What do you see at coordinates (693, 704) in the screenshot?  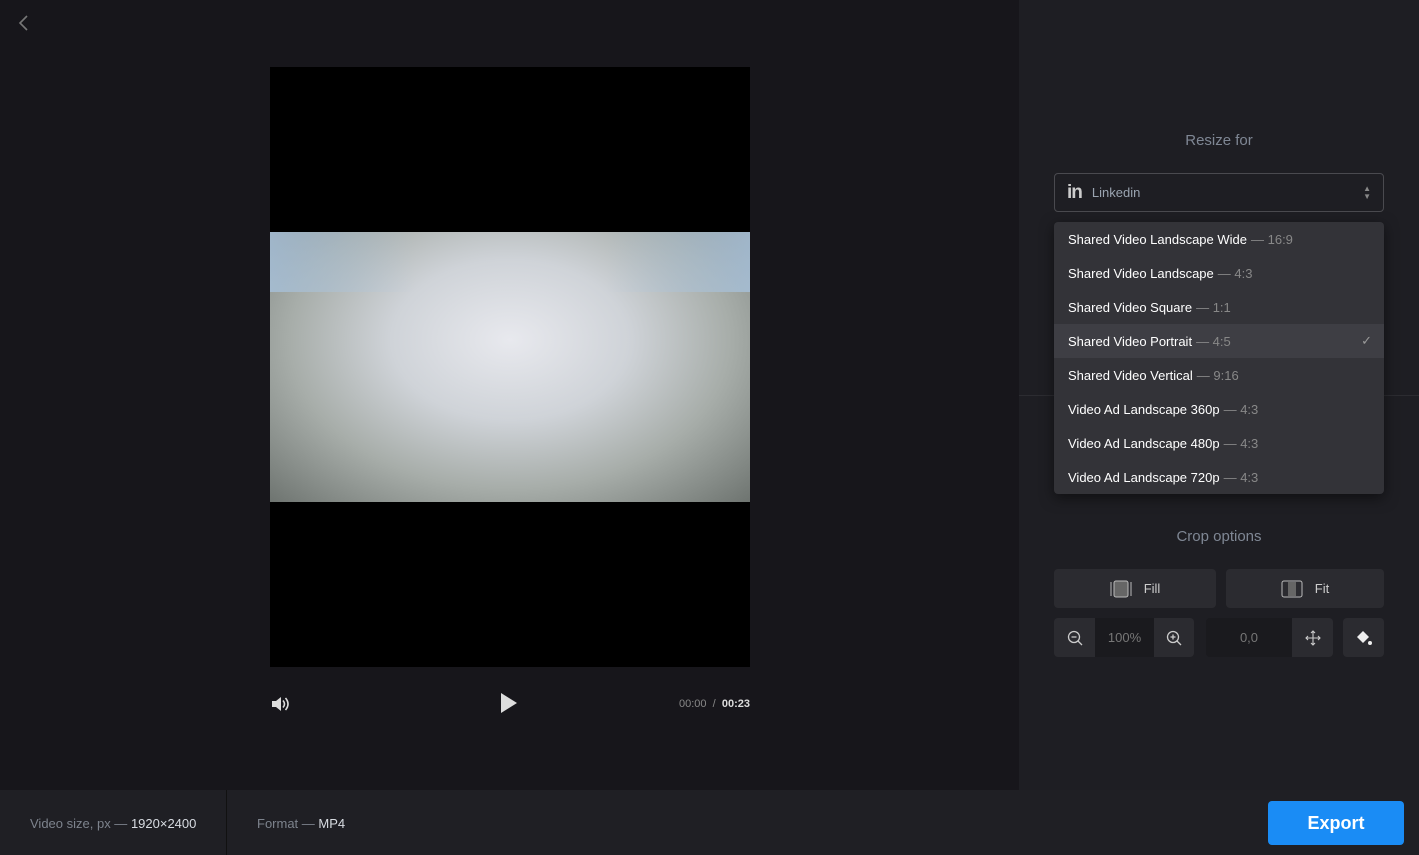 I see `current-time: 00:00` at bounding box center [693, 704].